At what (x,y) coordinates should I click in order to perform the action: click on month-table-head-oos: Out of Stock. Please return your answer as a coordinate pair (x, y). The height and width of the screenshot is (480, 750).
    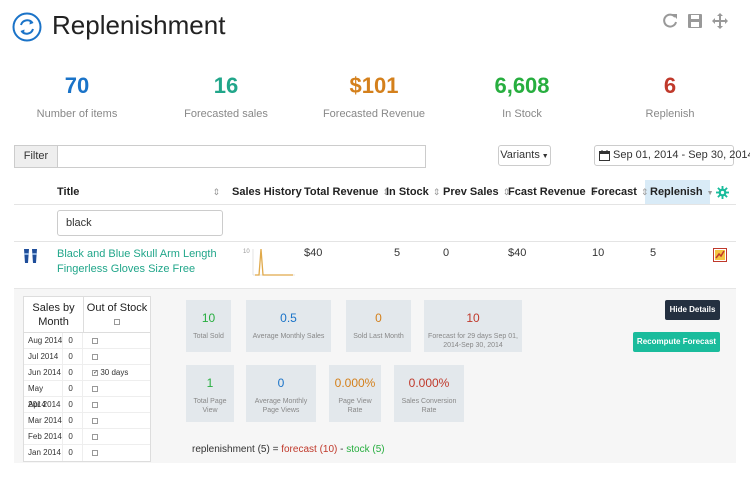
    Looking at the image, I should click on (117, 314).